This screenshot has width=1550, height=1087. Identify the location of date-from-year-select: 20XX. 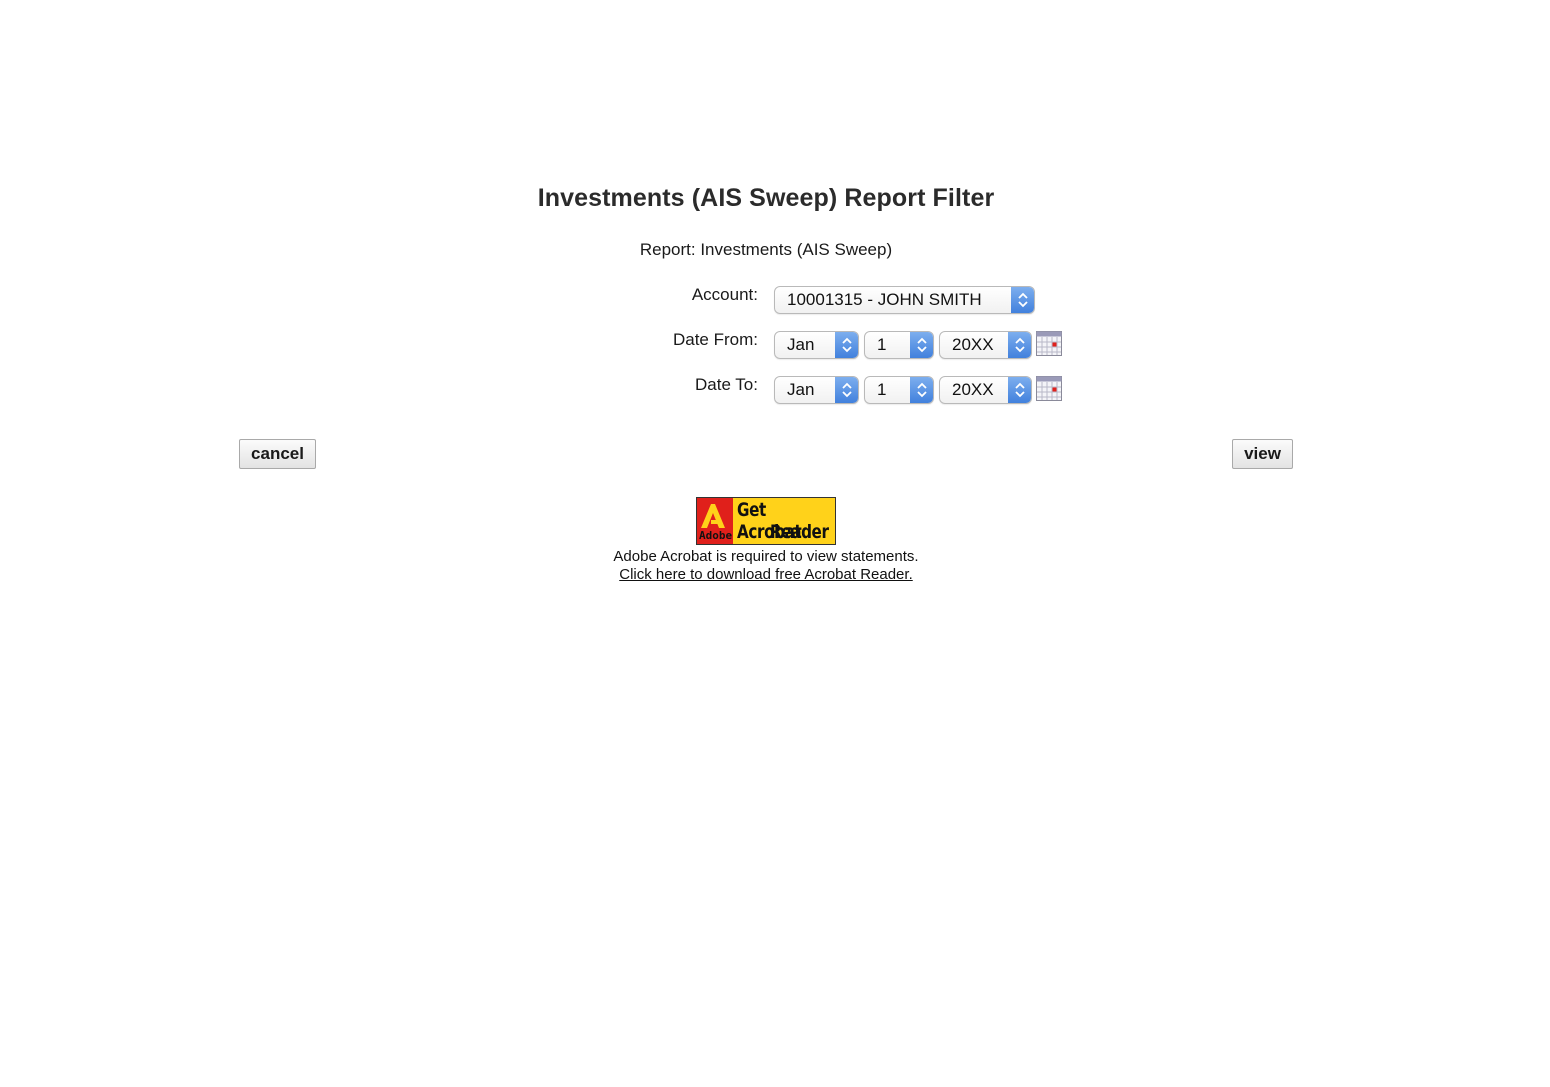
(985, 345).